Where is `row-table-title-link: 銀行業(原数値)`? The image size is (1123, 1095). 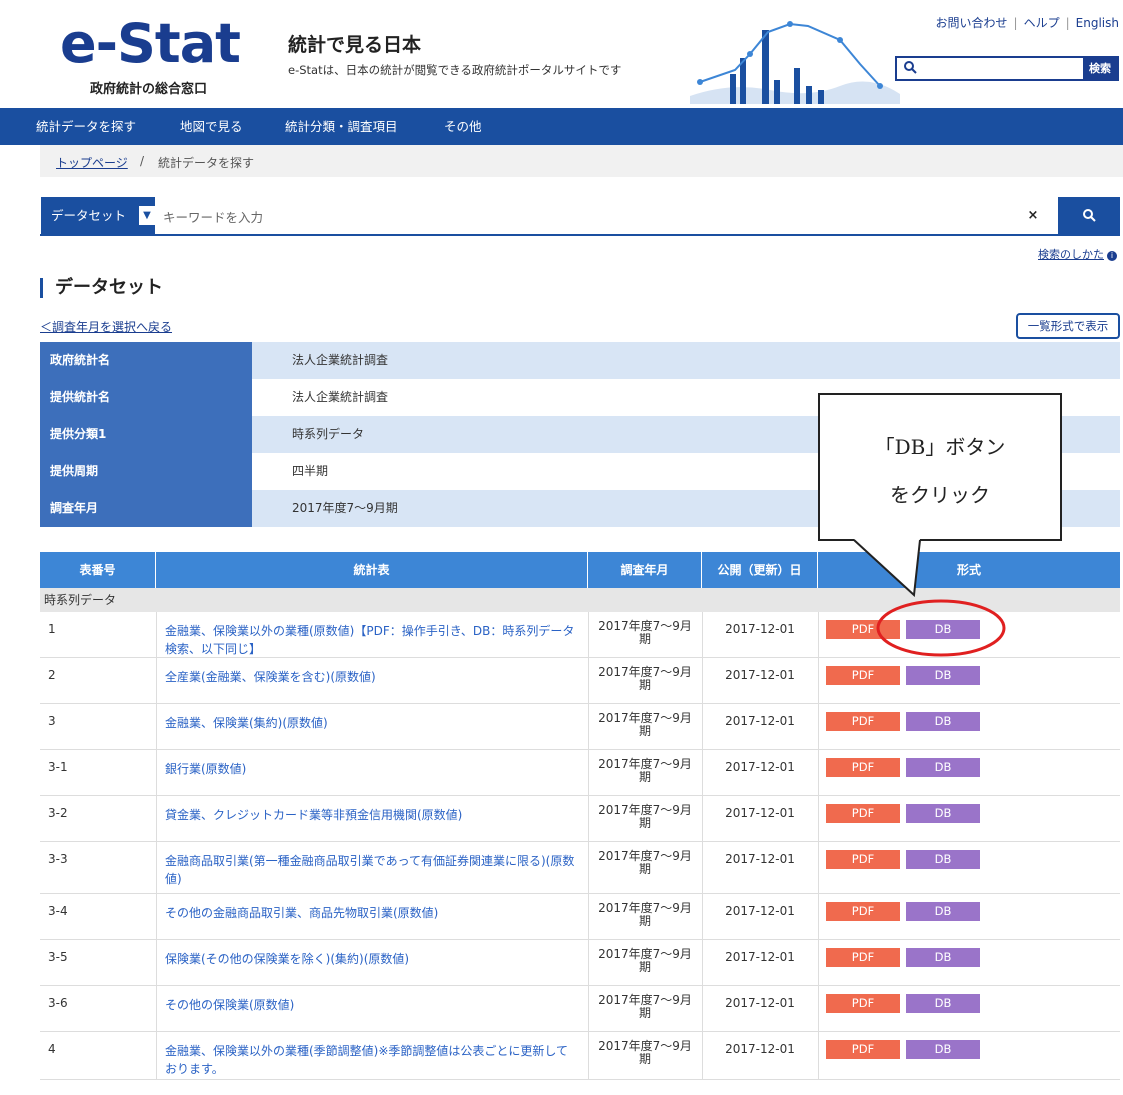 row-table-title-link: 銀行業(原数値) is located at coordinates (372, 769).